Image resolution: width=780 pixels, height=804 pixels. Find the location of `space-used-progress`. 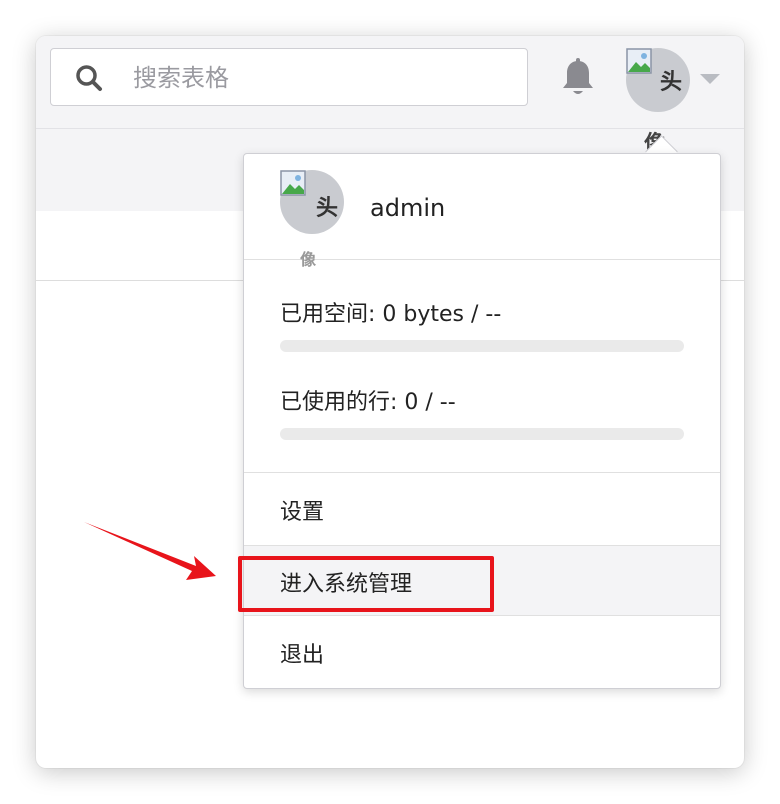

space-used-progress is located at coordinates (482, 346).